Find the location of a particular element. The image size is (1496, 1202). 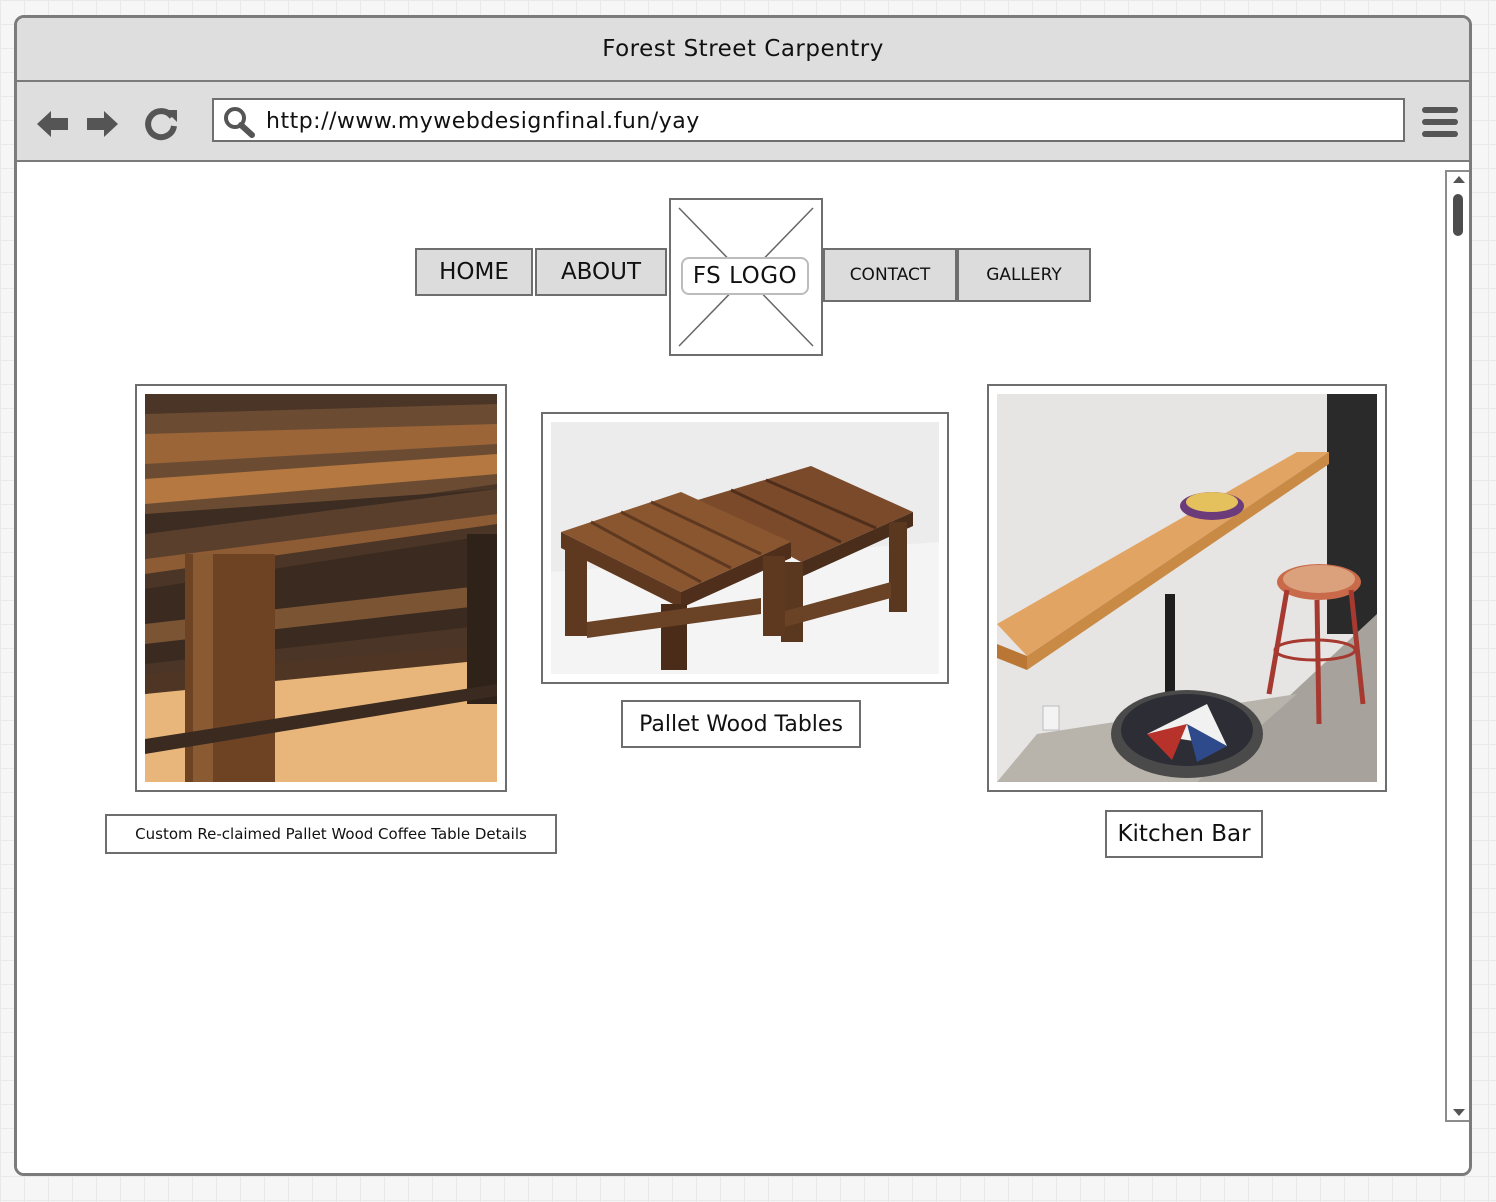

gallery-photo-pallet-wood-tables is located at coordinates (745, 548).